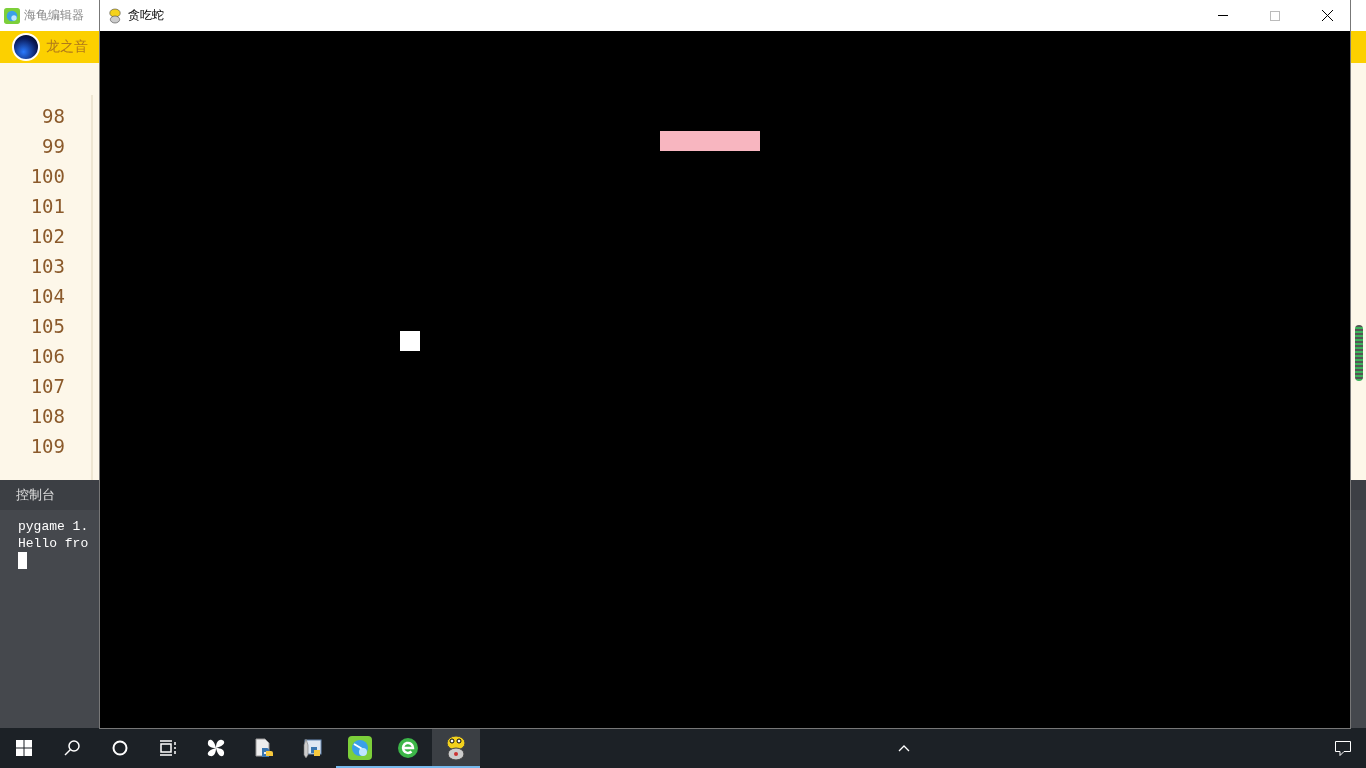  Describe the element at coordinates (22, 560) in the screenshot. I see `text-cursor` at that location.